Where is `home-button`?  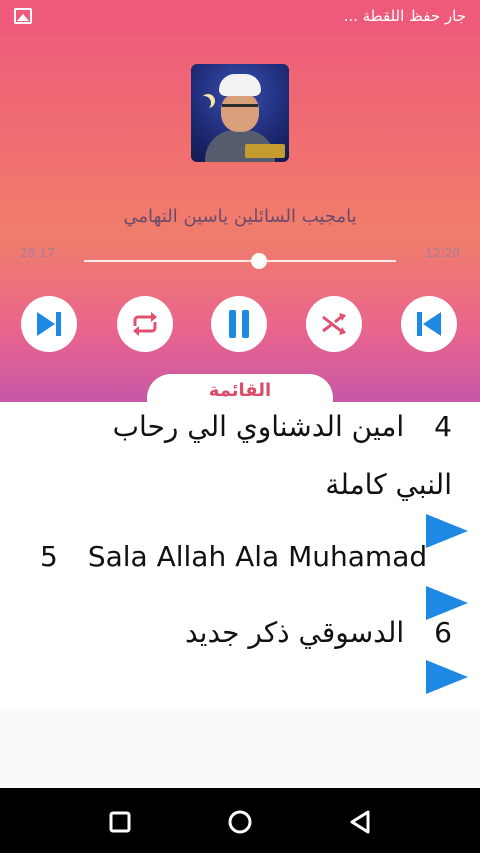 home-button is located at coordinates (240, 822).